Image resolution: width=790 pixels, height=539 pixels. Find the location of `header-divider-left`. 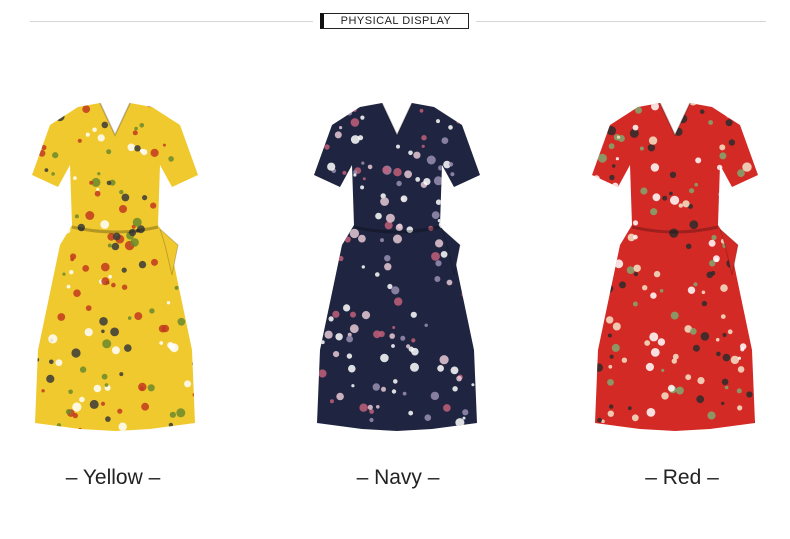

header-divider-left is located at coordinates (171, 21).